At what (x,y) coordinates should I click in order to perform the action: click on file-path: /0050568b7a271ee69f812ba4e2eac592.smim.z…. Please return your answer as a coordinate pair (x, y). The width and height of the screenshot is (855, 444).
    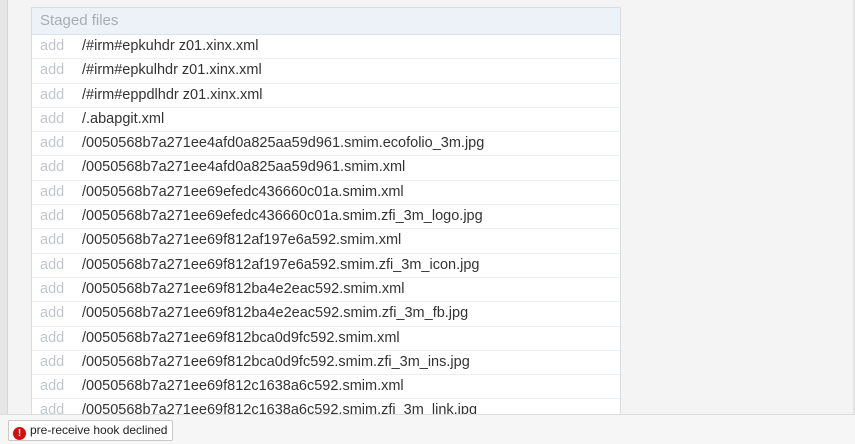
    Looking at the image, I should click on (275, 313).